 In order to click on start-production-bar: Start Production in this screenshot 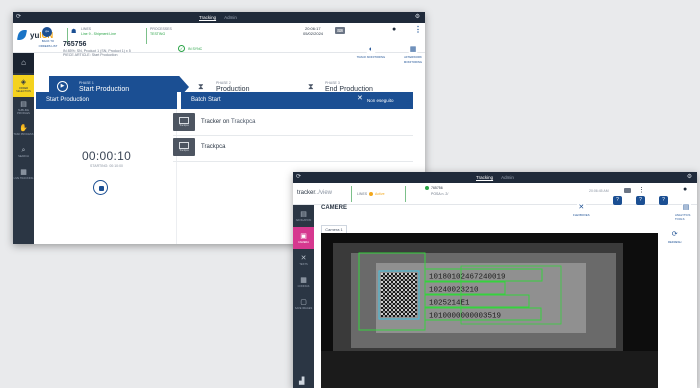, I will do `click(106, 100)`.